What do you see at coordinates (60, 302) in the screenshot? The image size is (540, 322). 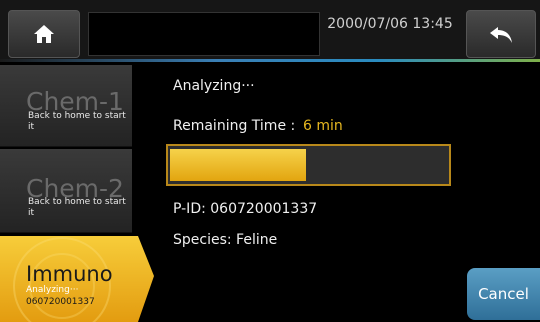 I see `tab-immuno-pid: 060720001337` at bounding box center [60, 302].